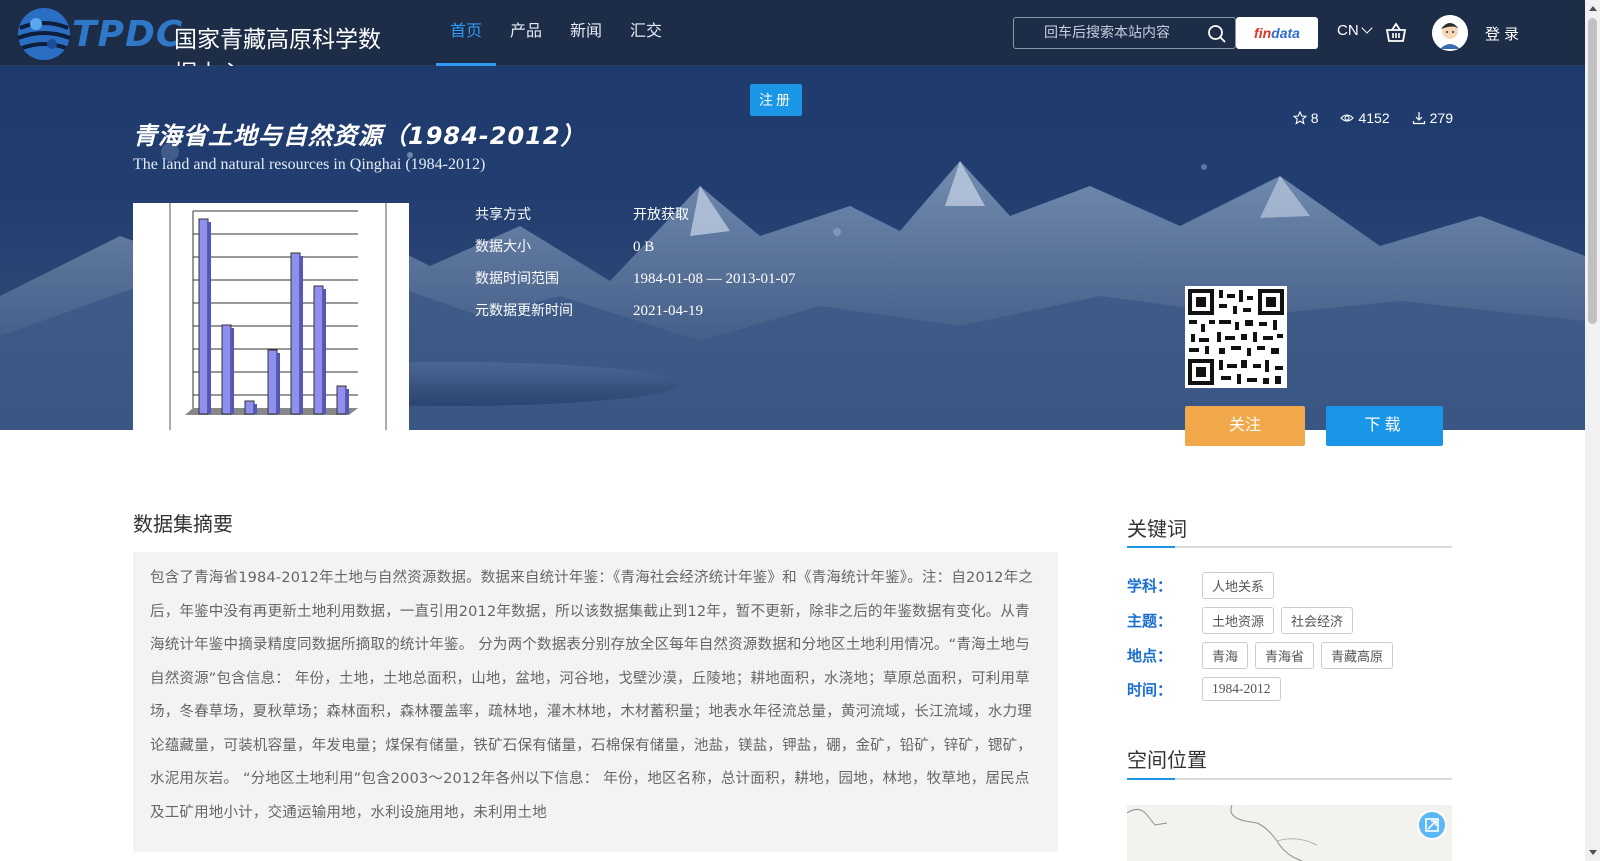 The image size is (1600, 861). What do you see at coordinates (1222, 833) in the screenshot?
I see `map-image` at bounding box center [1222, 833].